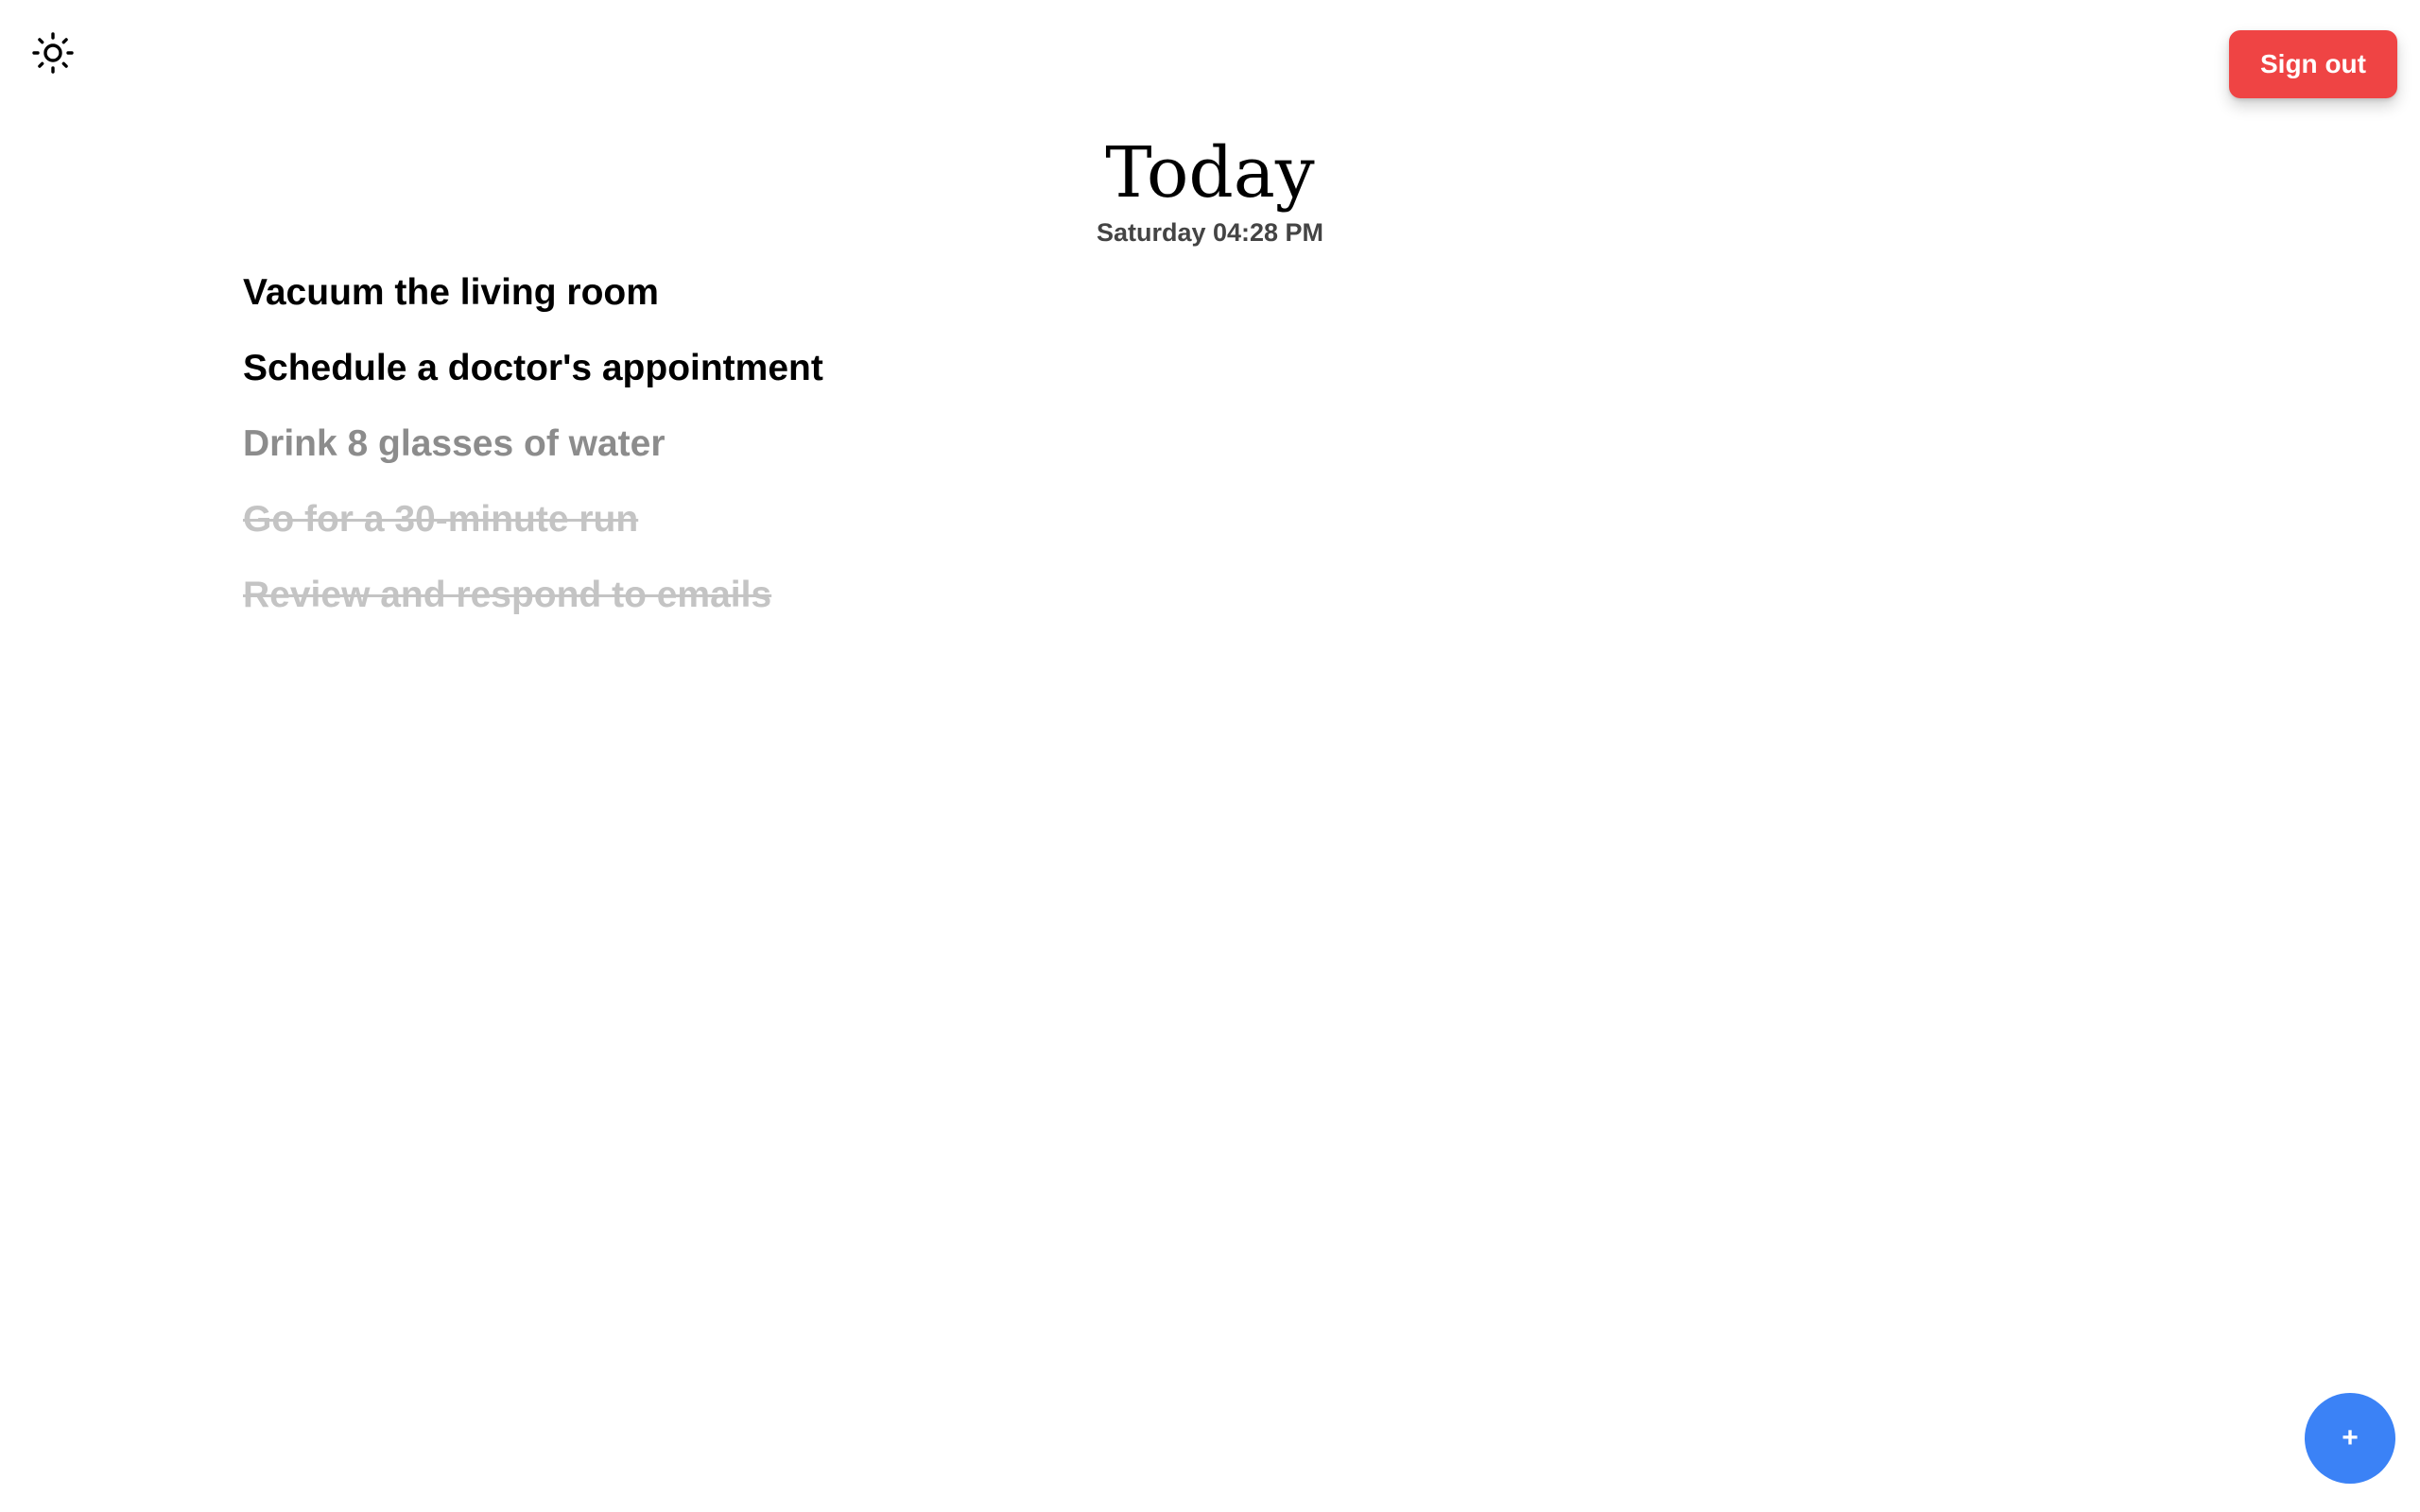 The height and width of the screenshot is (1512, 2420). Describe the element at coordinates (533, 608) in the screenshot. I see `task-item: Review and respond to emails` at that location.